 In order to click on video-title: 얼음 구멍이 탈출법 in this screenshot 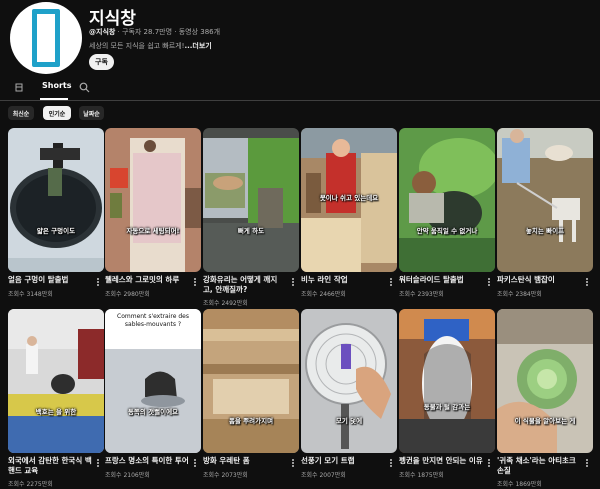, I will do `click(50, 280)`.